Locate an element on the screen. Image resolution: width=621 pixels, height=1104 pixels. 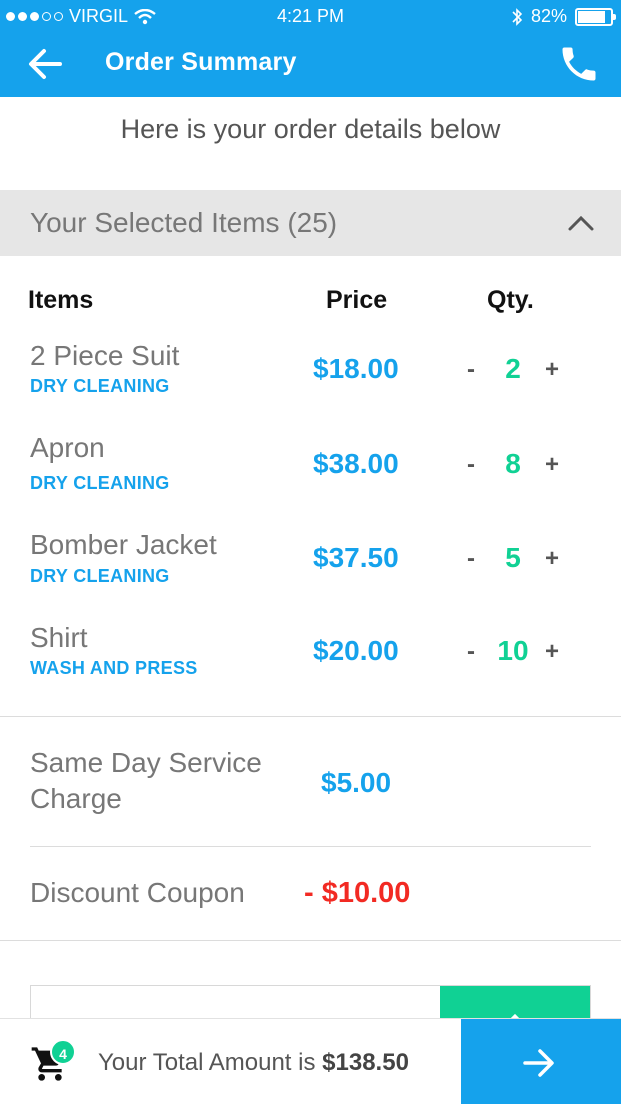
app-header: VIRGIL 4:21 PM 82% Order Summary is located at coordinates (310, 48).